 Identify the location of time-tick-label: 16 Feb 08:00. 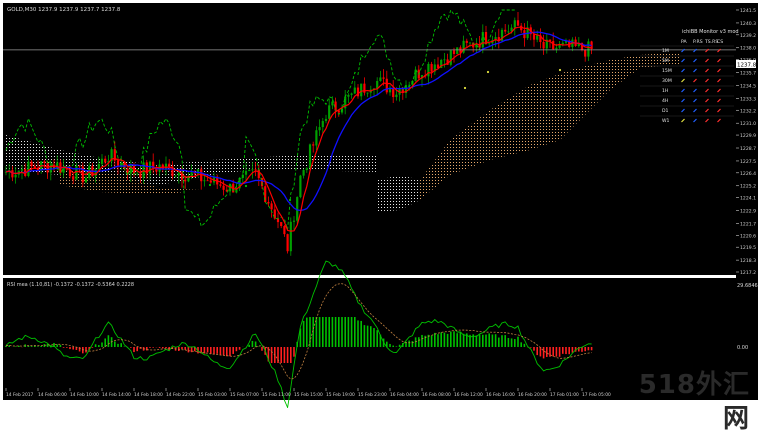
(436, 395).